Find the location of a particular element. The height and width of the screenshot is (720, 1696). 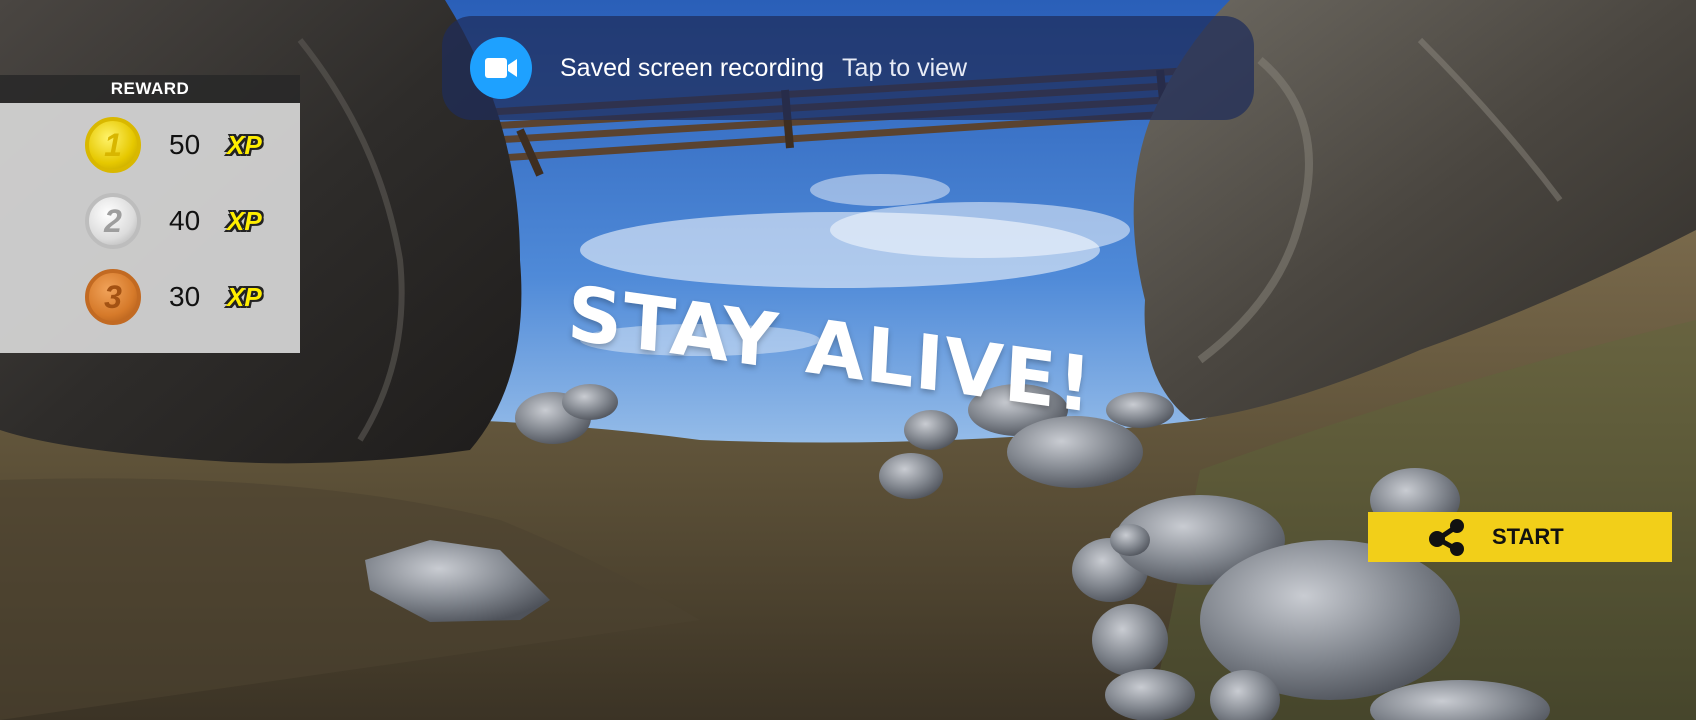

tap-to-view-link: Tap to view is located at coordinates (904, 68).